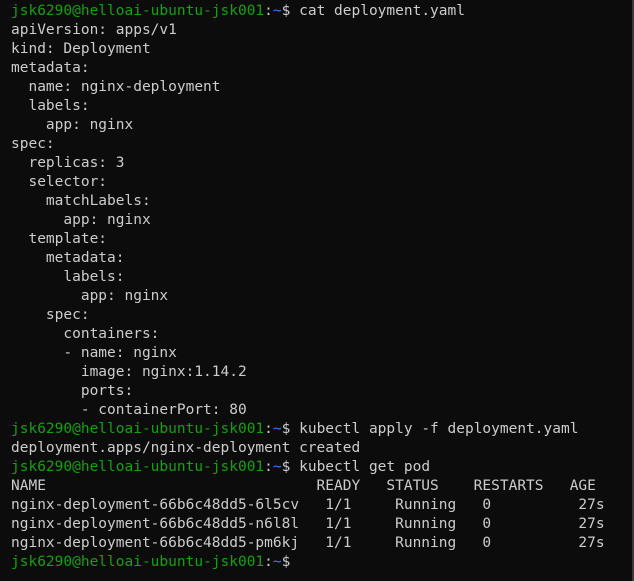 This screenshot has width=634, height=581. I want to click on output-line: - name: nginx, so click(94, 353).